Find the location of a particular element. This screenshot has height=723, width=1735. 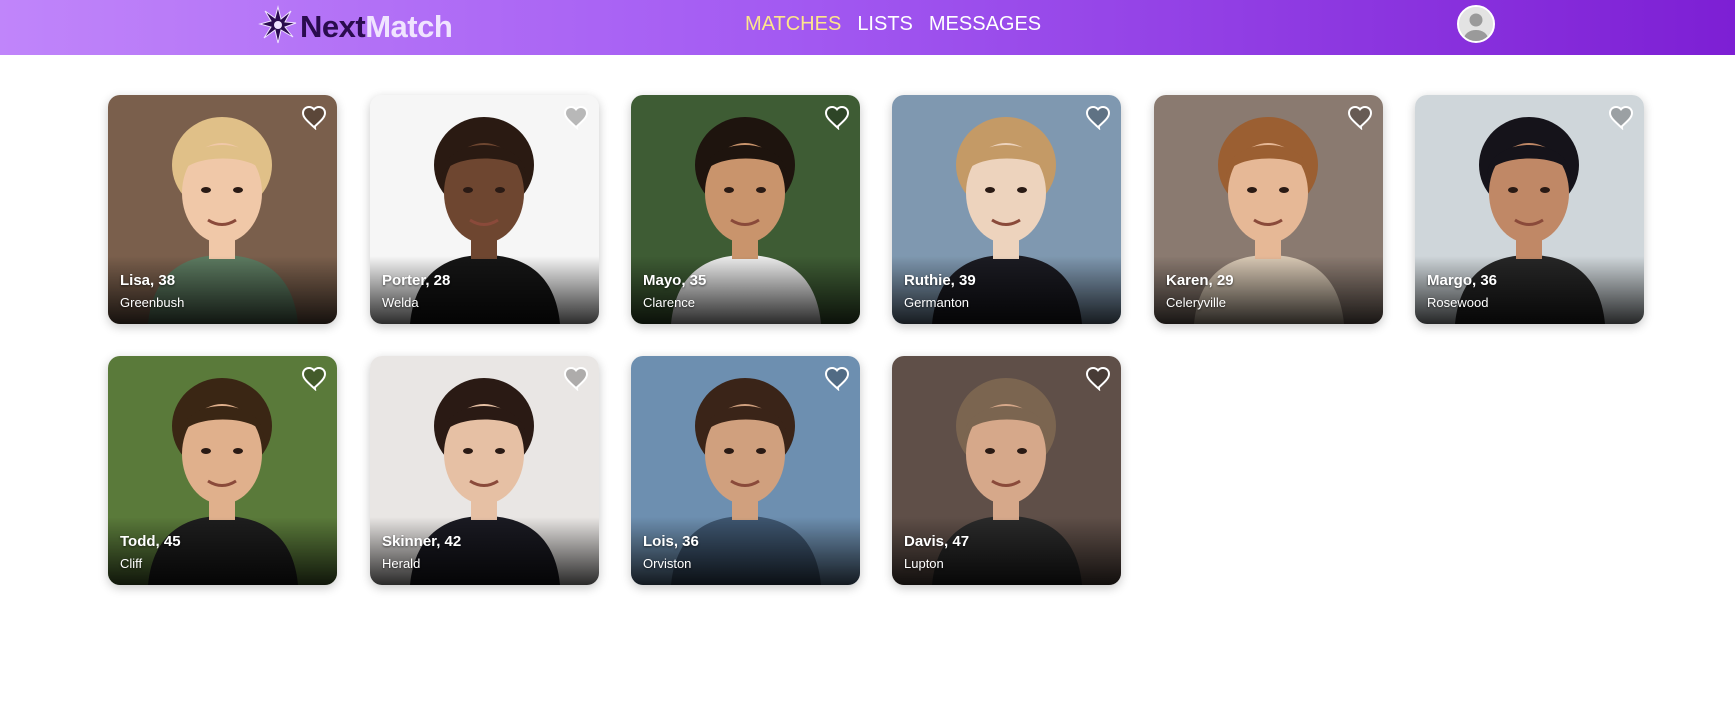

nav-link-matches: MATCHES is located at coordinates (793, 24).